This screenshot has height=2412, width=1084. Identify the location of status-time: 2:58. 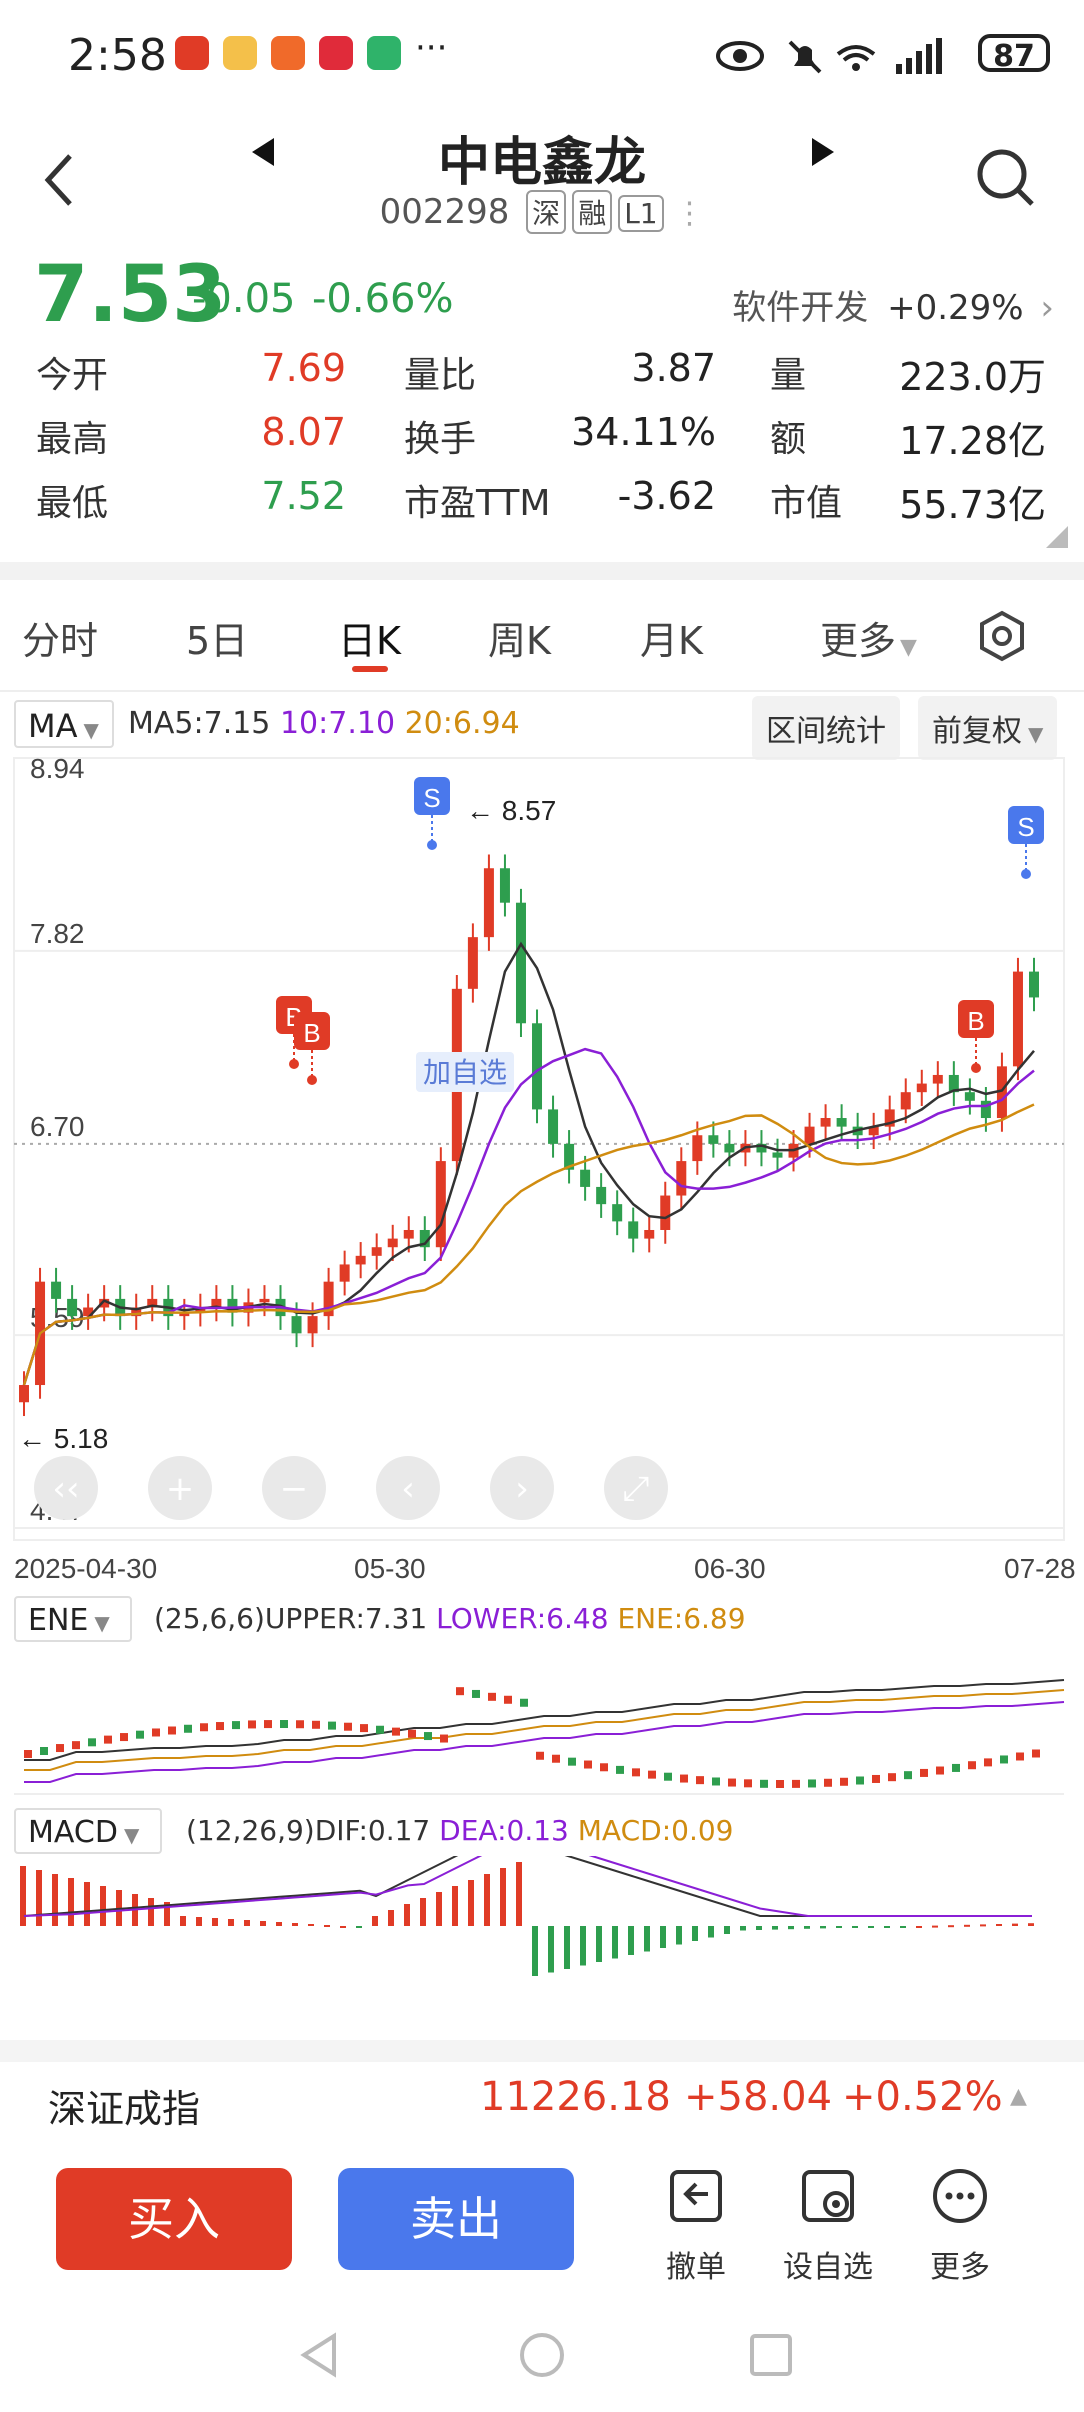
(117, 55).